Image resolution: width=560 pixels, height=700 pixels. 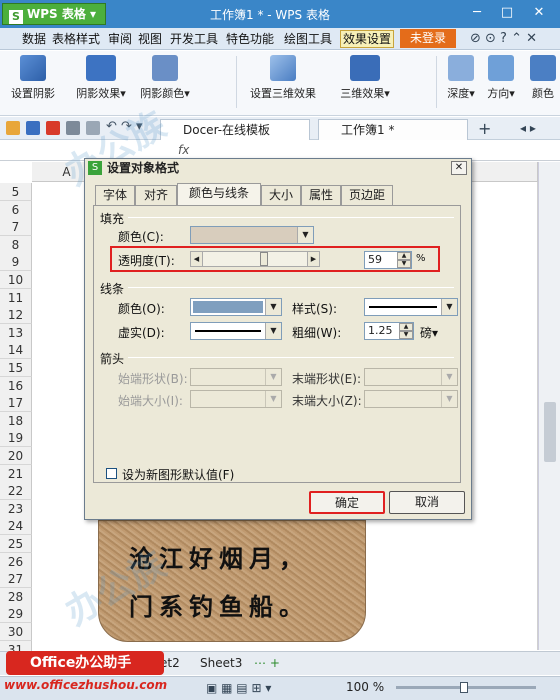 I want to click on menu-table-style: 表格样式, so click(x=76, y=40).